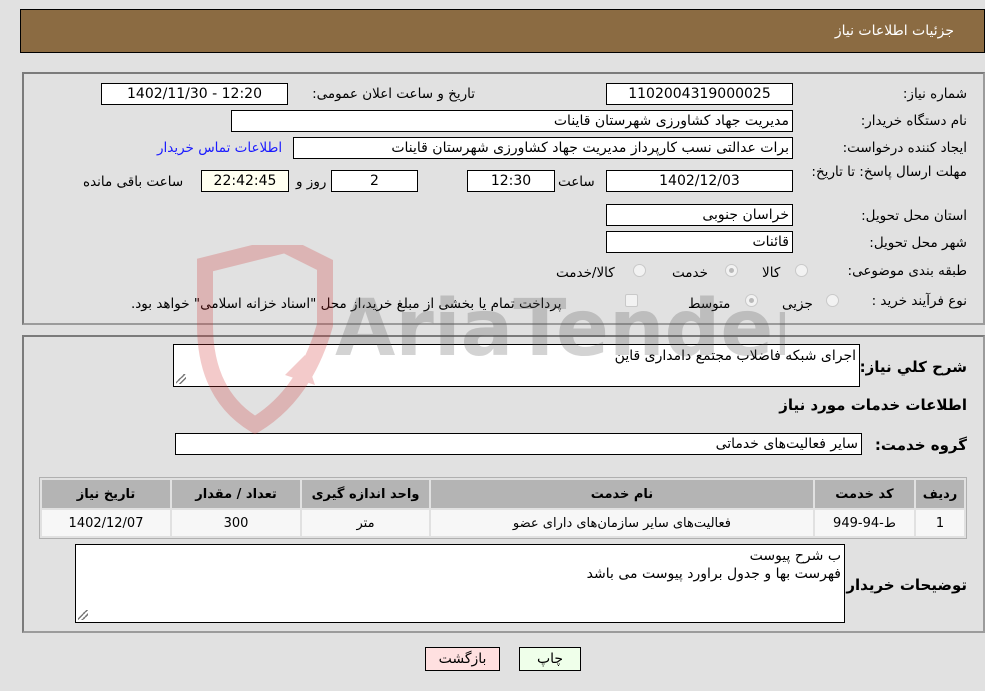  Describe the element at coordinates (518, 444) in the screenshot. I see `service-group-field: سایر فعالیت‌های خدماتی` at that location.